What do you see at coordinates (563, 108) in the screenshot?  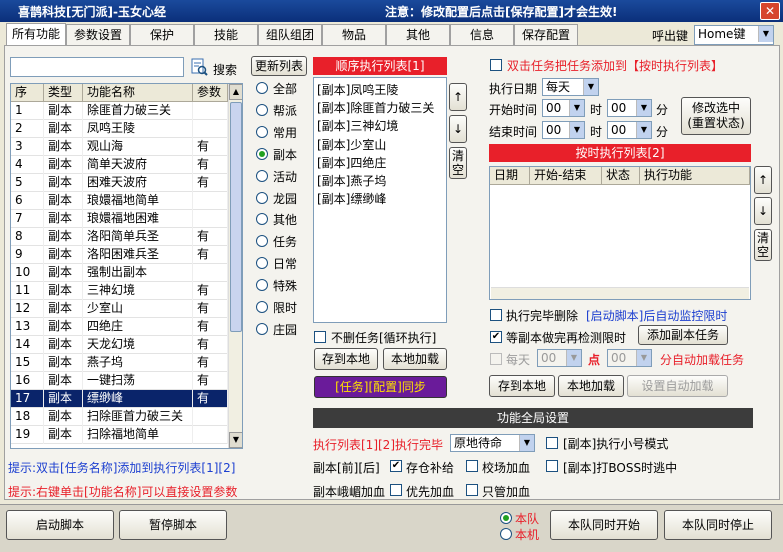 I see `start-hour-select: 00 ▼` at bounding box center [563, 108].